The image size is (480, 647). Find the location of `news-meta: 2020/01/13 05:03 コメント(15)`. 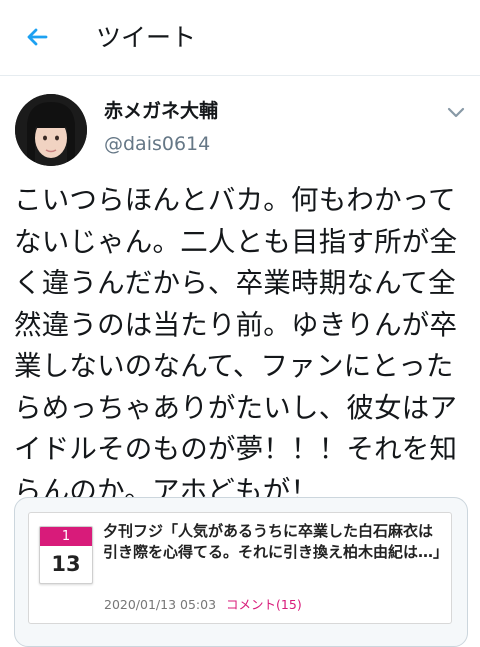

news-meta: 2020/01/13 05:03 コメント(15) is located at coordinates (203, 605).